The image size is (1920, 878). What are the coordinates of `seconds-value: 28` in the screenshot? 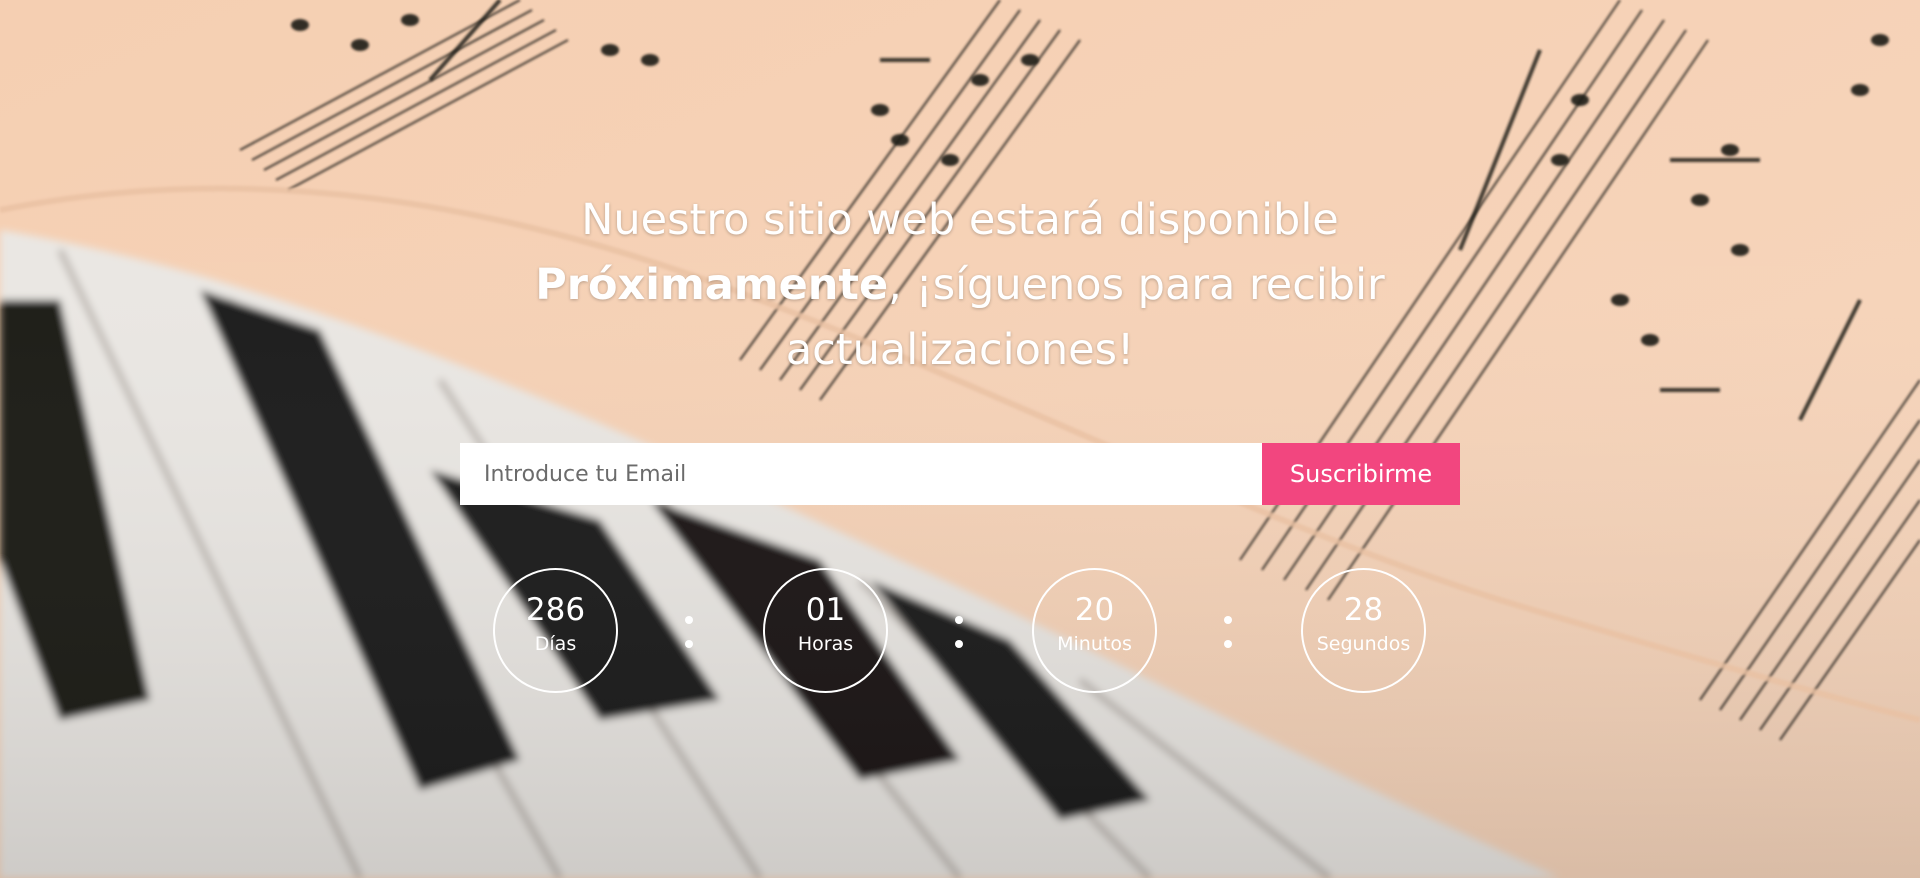 It's located at (1363, 610).